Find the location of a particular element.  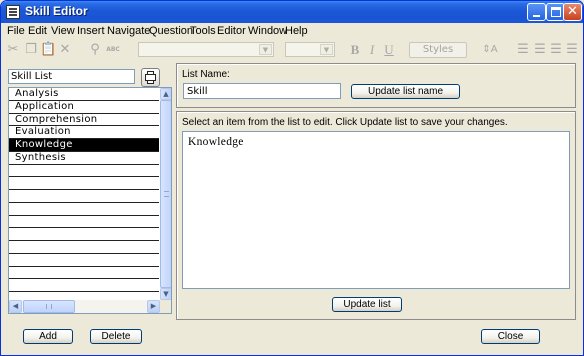

styles-button: Styles is located at coordinates (438, 50).